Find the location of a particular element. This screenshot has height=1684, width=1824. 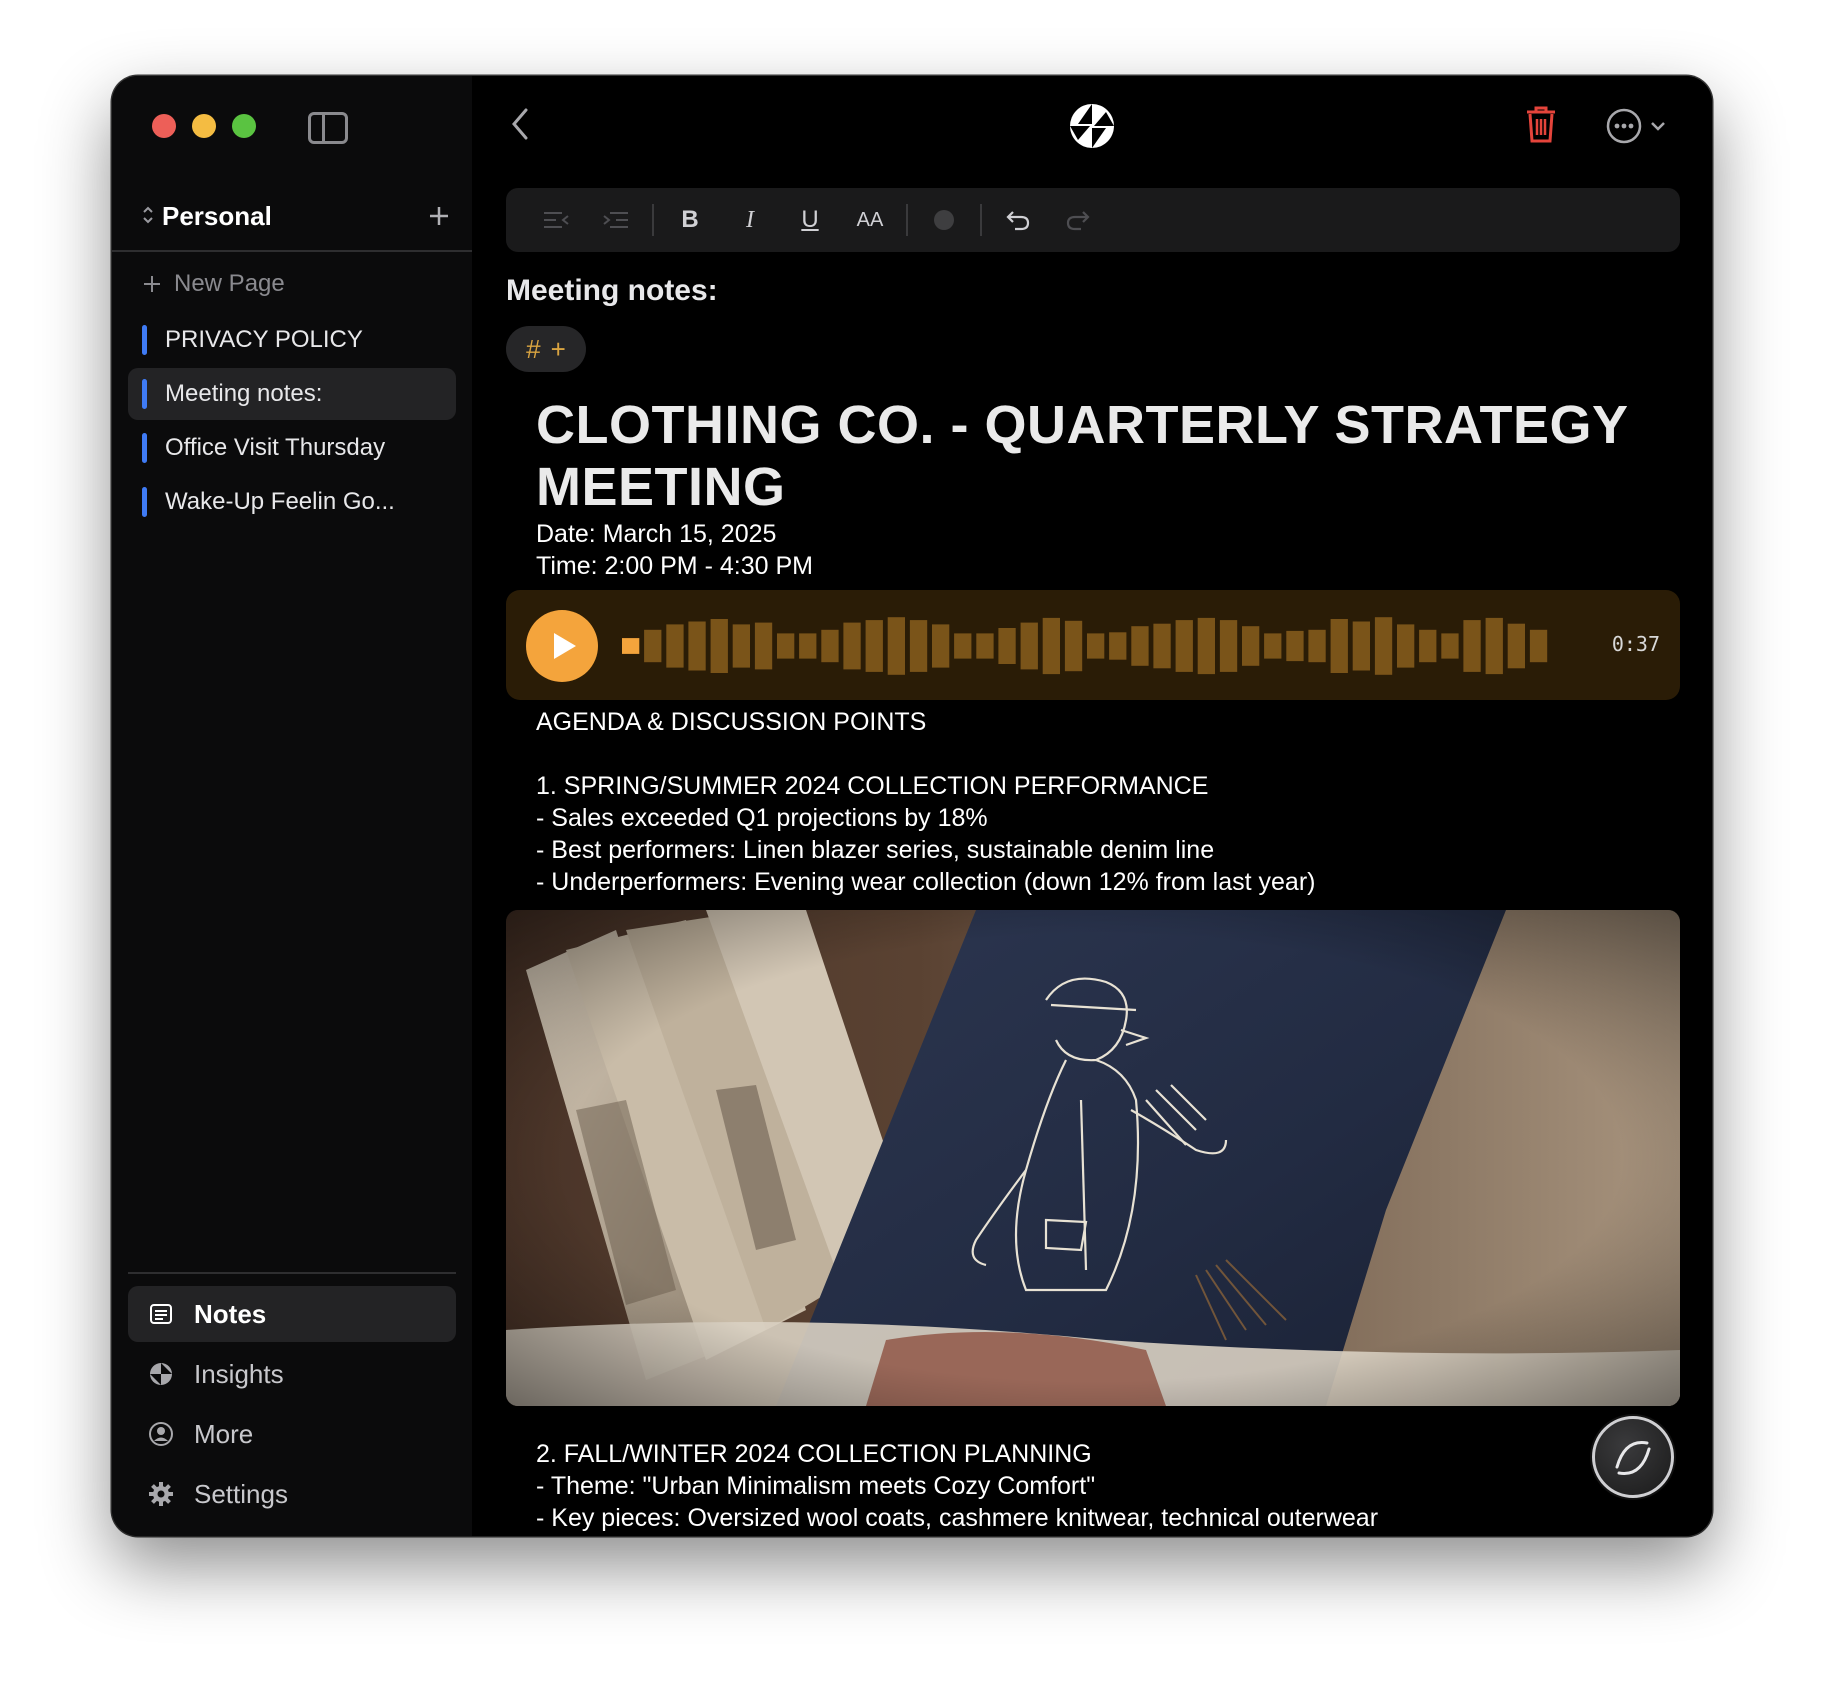

new-page-label: New Page is located at coordinates (229, 283).